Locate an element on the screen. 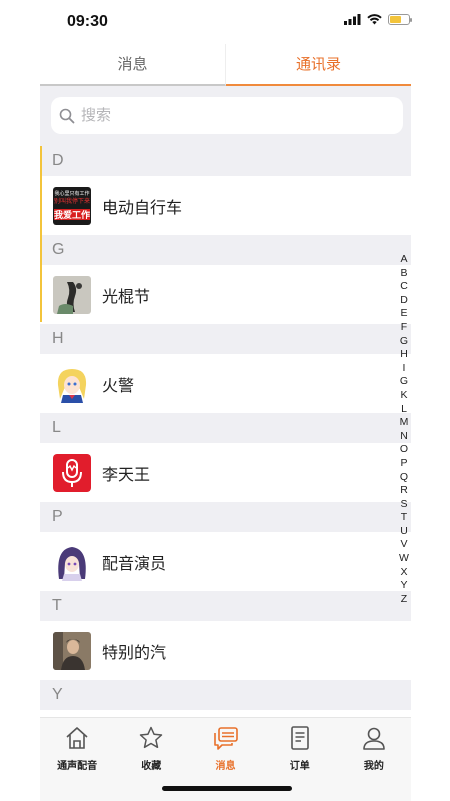 The height and width of the screenshot is (801, 450). alphabet-index: ABCDEFGHIGKLMNOPQRSTUVWXYZ is located at coordinates (404, 429).